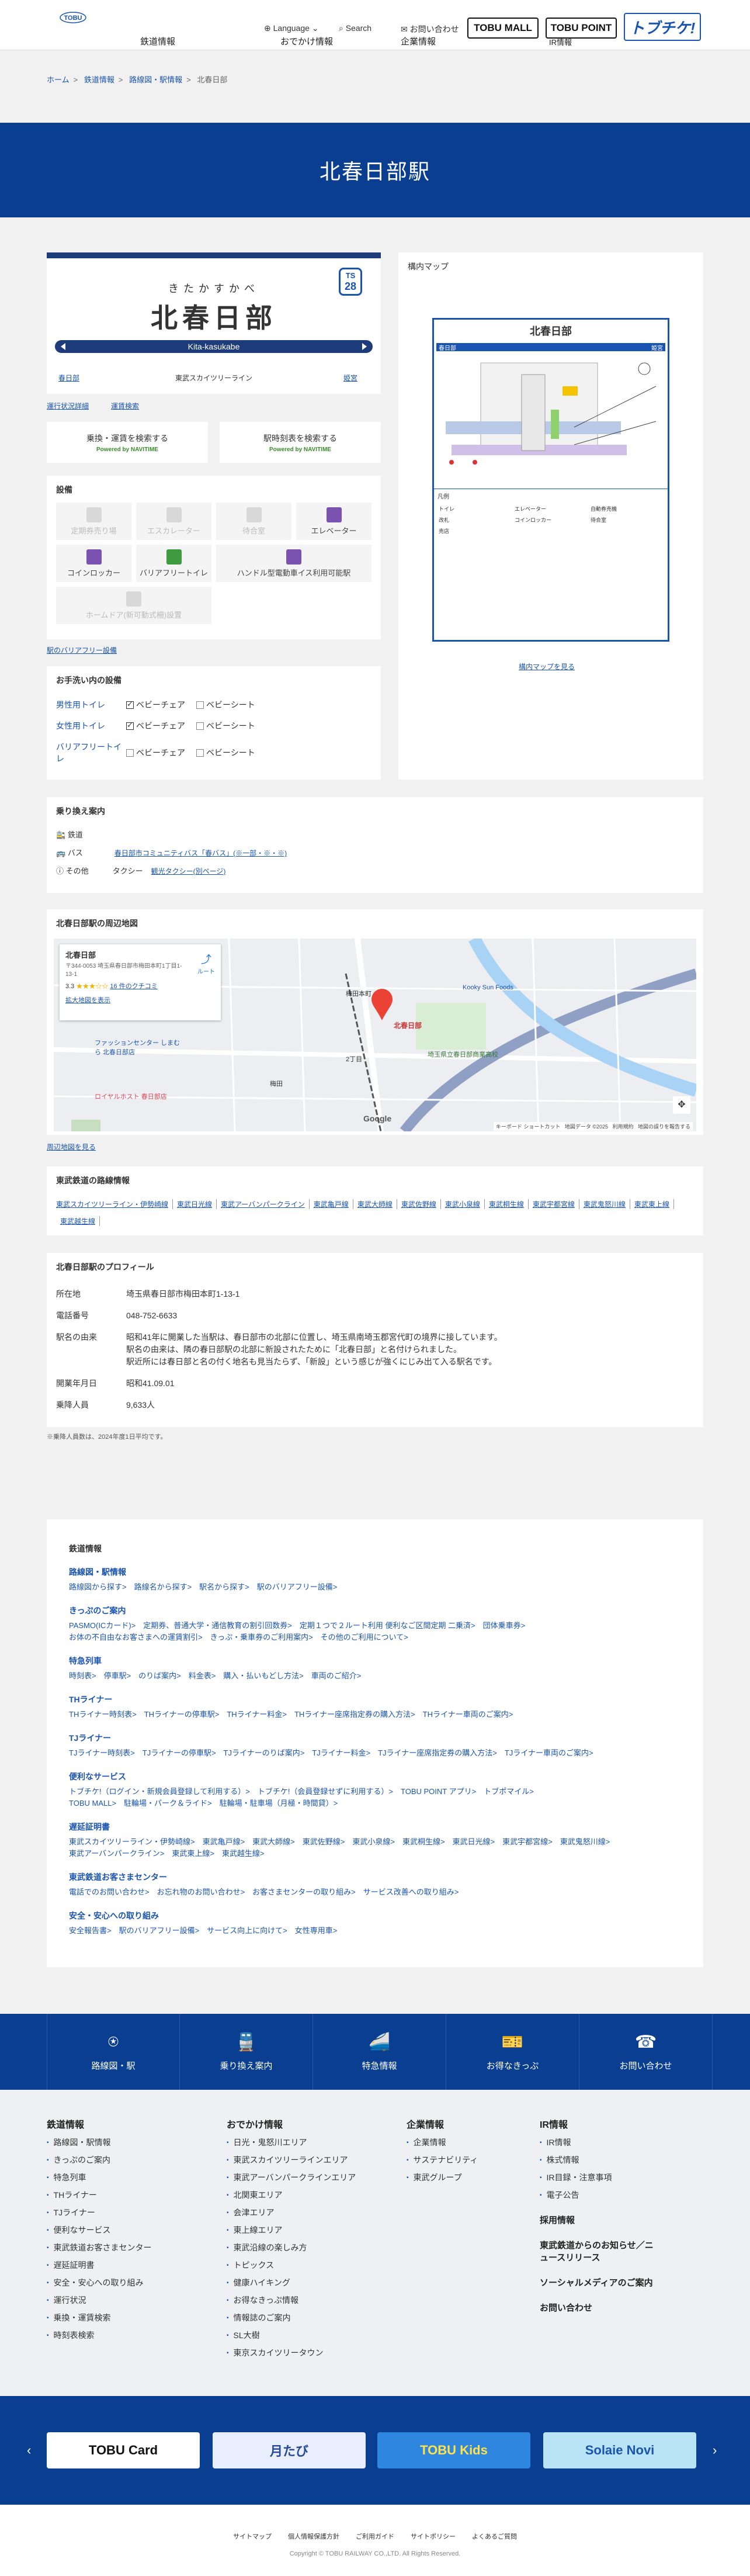  I want to click on footer-link: 便利なサービス, so click(128, 2230).